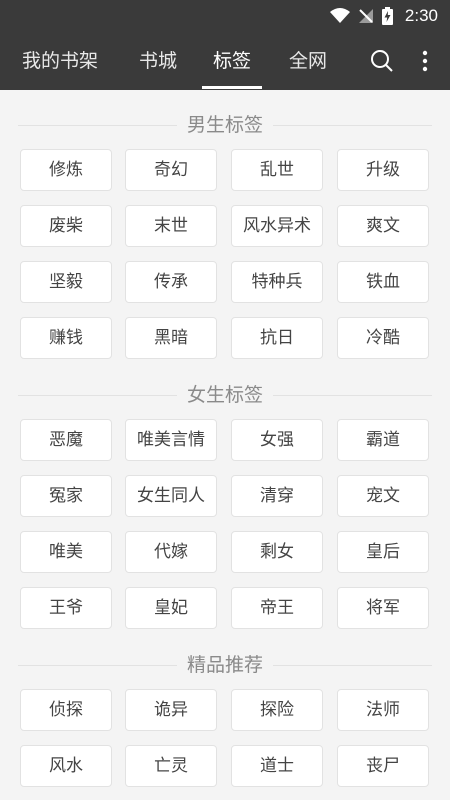  Describe the element at coordinates (383, 282) in the screenshot. I see `tag-button: 铁血` at that location.